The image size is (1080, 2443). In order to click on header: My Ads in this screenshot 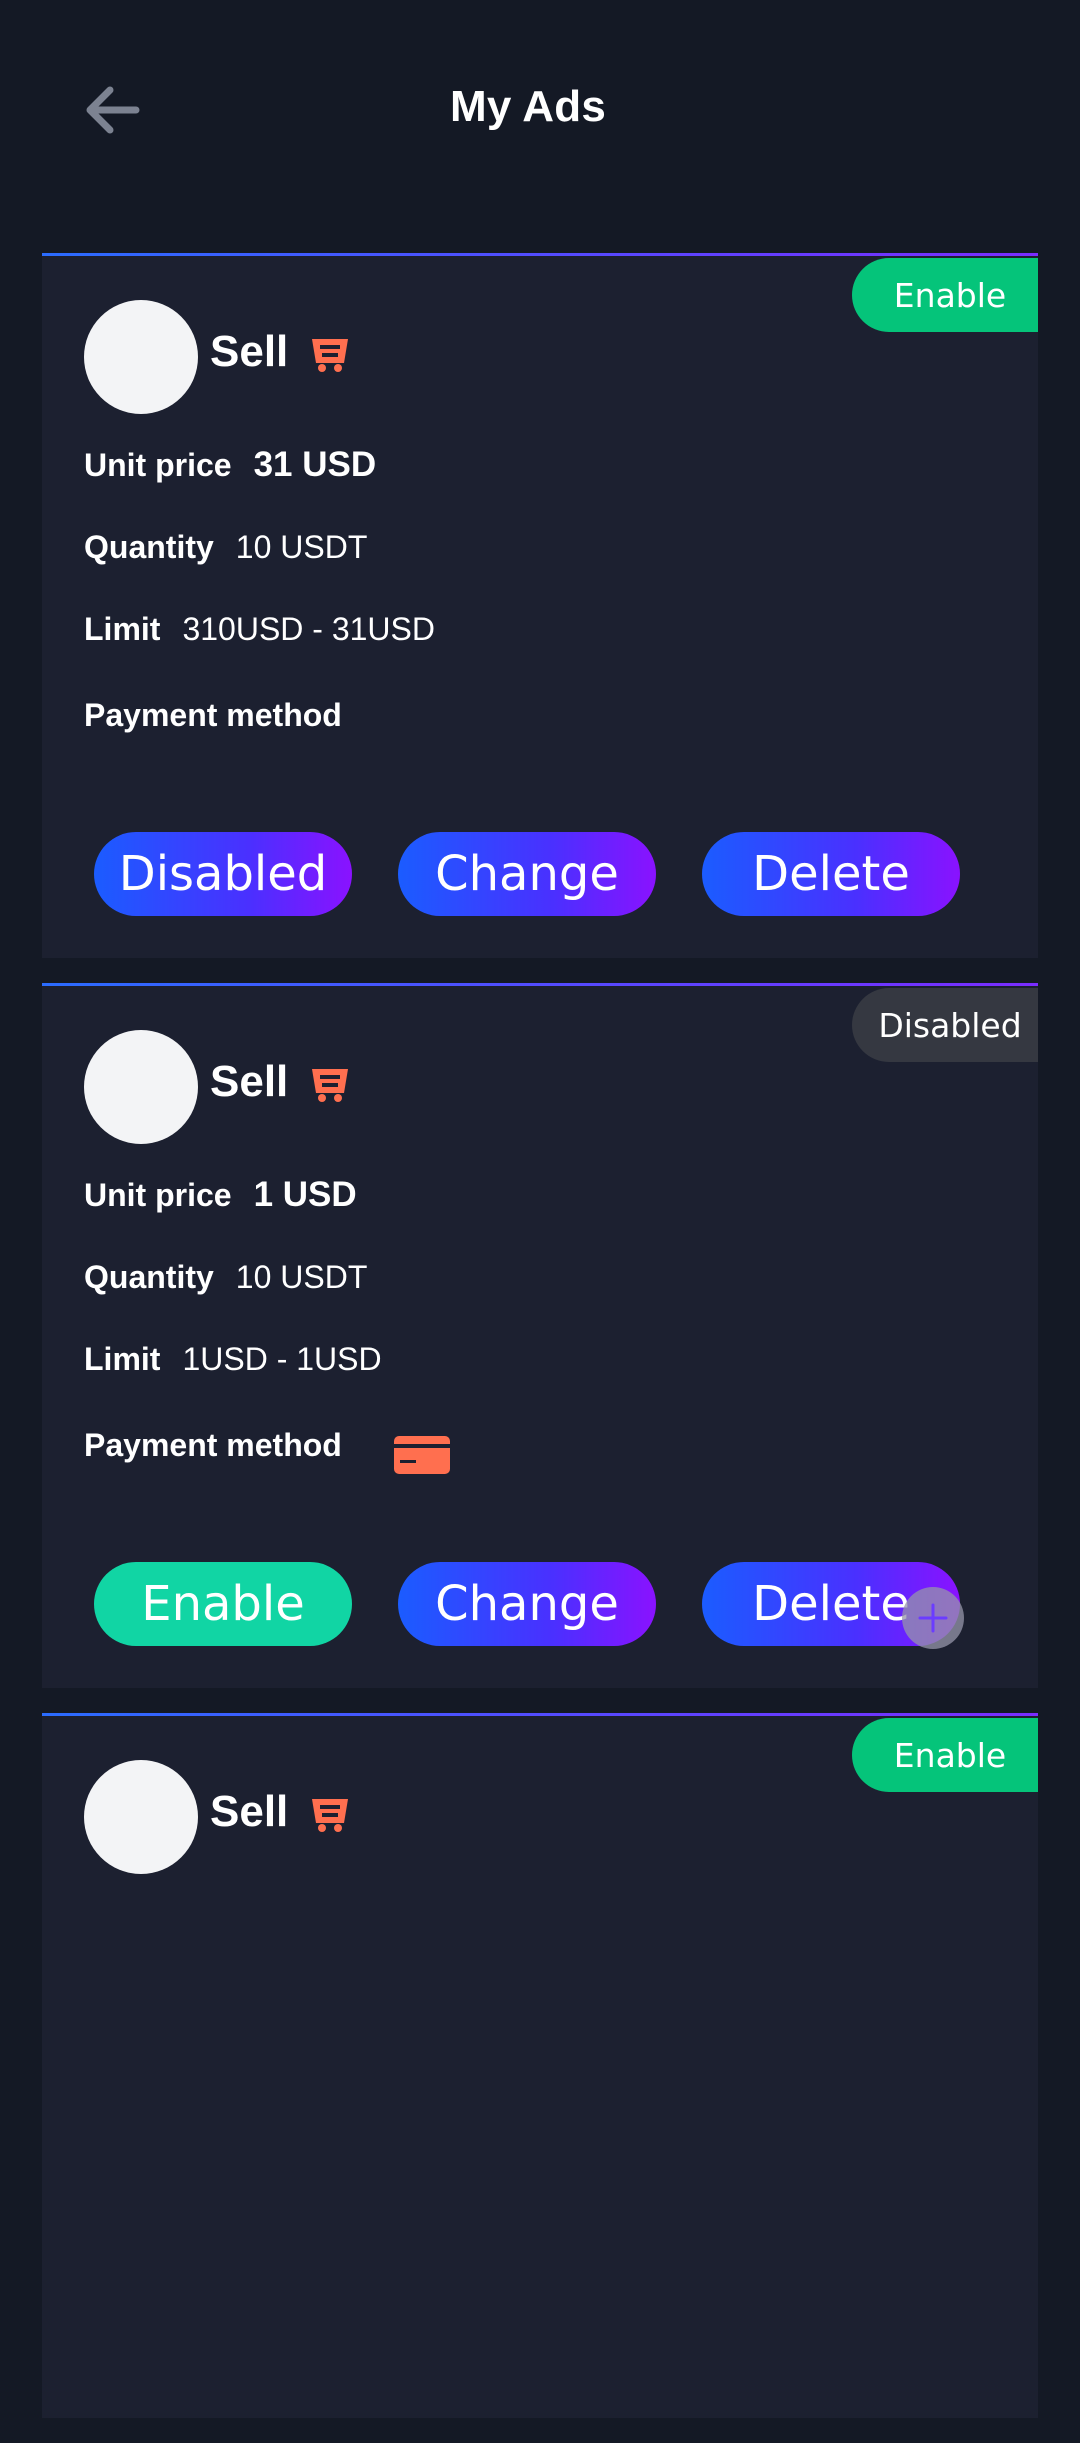, I will do `click(540, 110)`.